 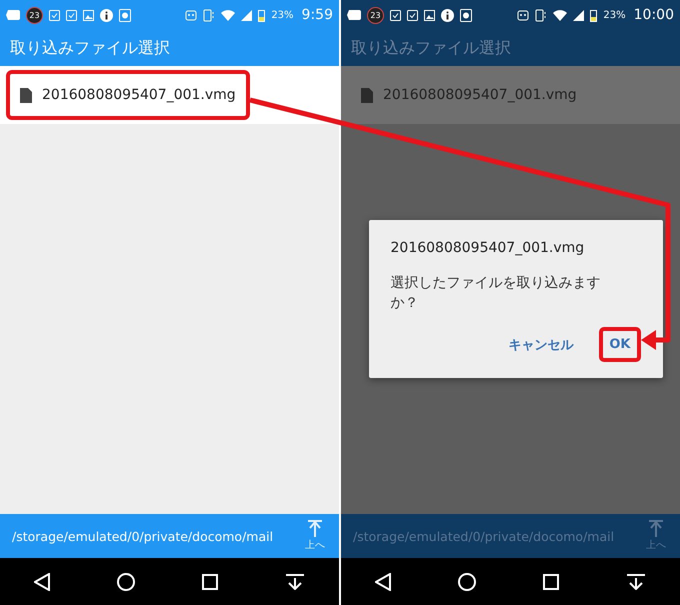 I want to click on clock-time: 9:59, so click(x=317, y=15).